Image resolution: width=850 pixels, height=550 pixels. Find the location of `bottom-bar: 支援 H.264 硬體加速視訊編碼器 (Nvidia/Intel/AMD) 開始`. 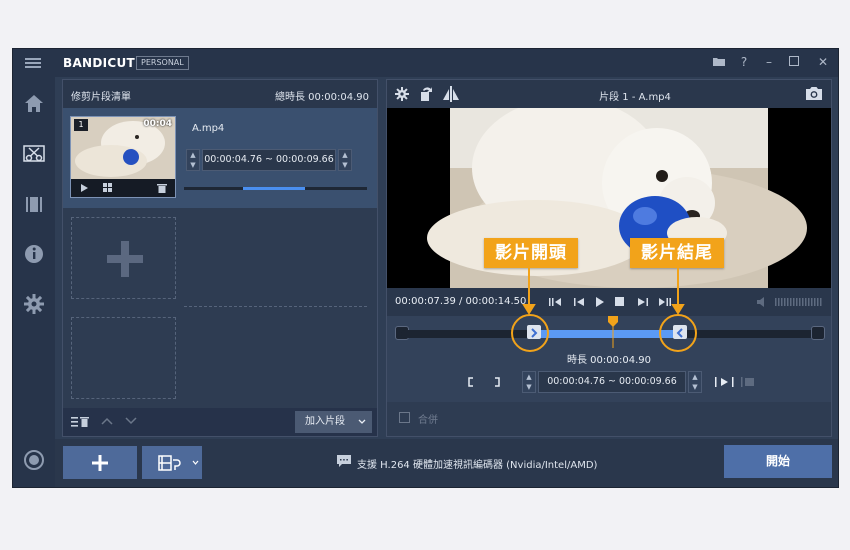

bottom-bar: 支援 H.264 硬體加速視訊編碼器 (Nvidia/Intel/AMD) 開始 is located at coordinates (446, 463).